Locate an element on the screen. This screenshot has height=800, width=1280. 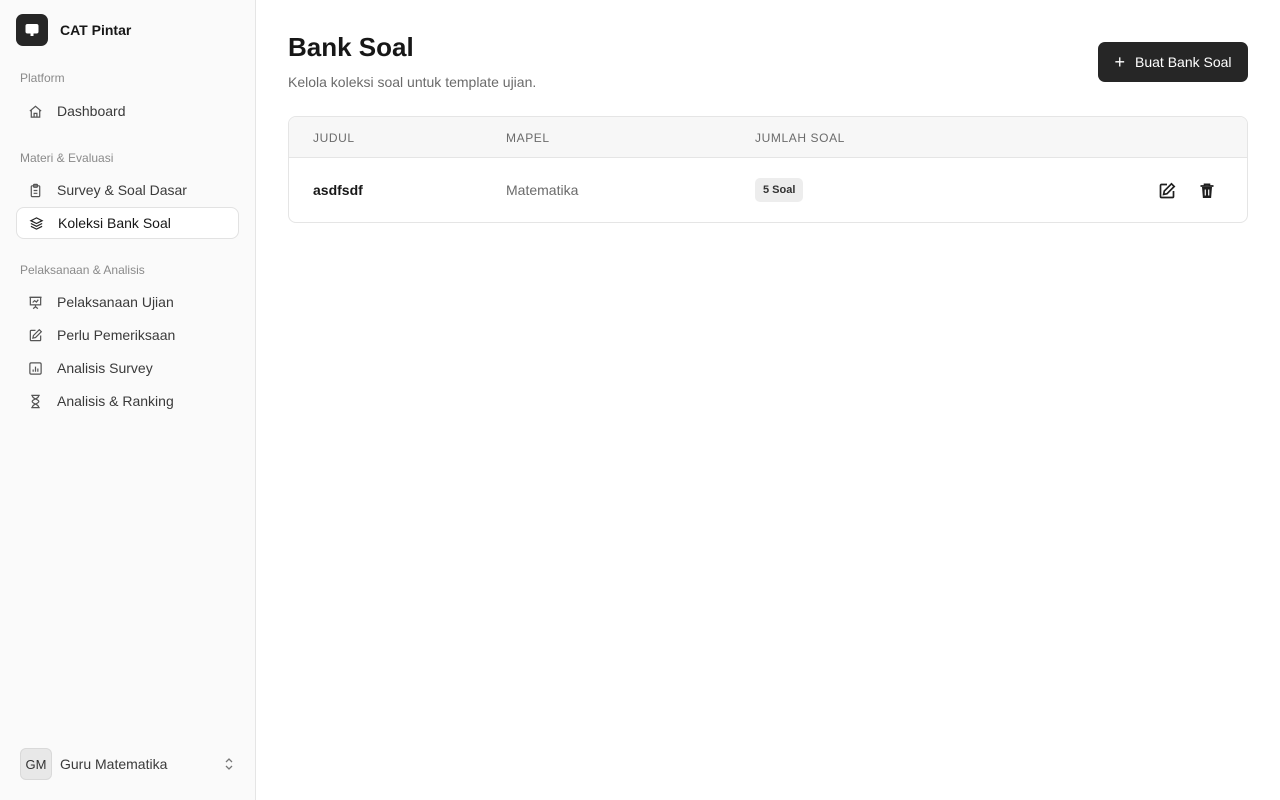
bar-chart-icon is located at coordinates (35, 368).